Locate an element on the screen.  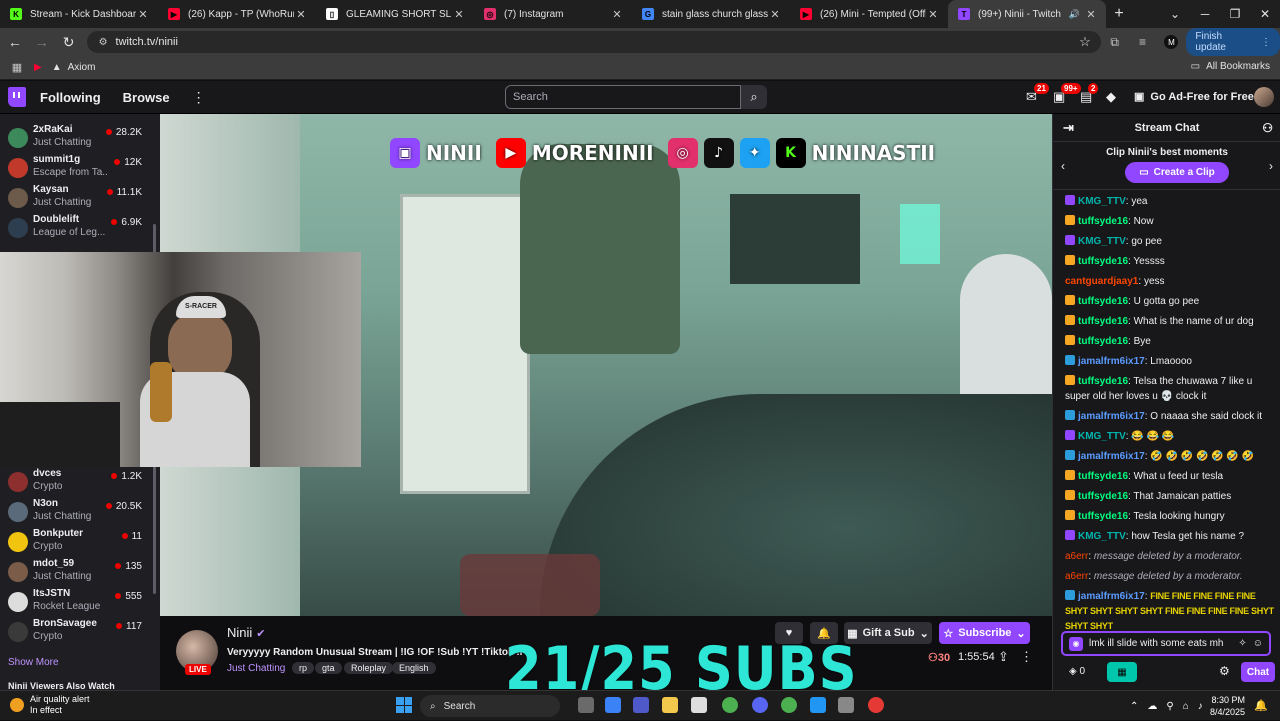
cloud-icon: ☁ is located at coordinates (1152, 706).